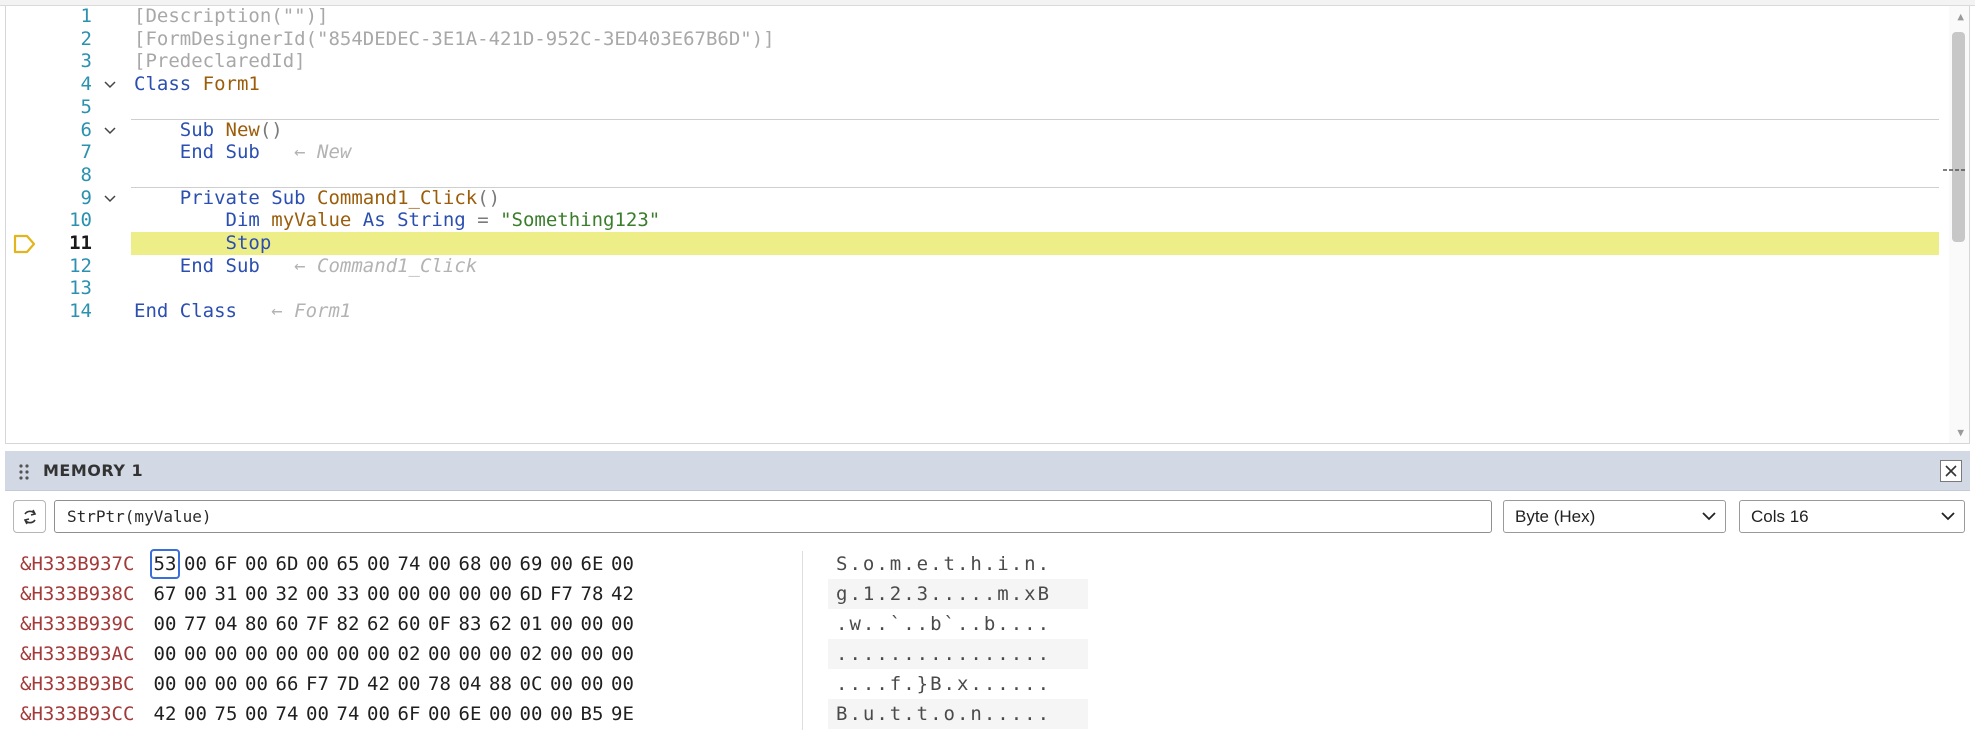  I want to click on code-line: 4 Class Form1, so click(972, 84).